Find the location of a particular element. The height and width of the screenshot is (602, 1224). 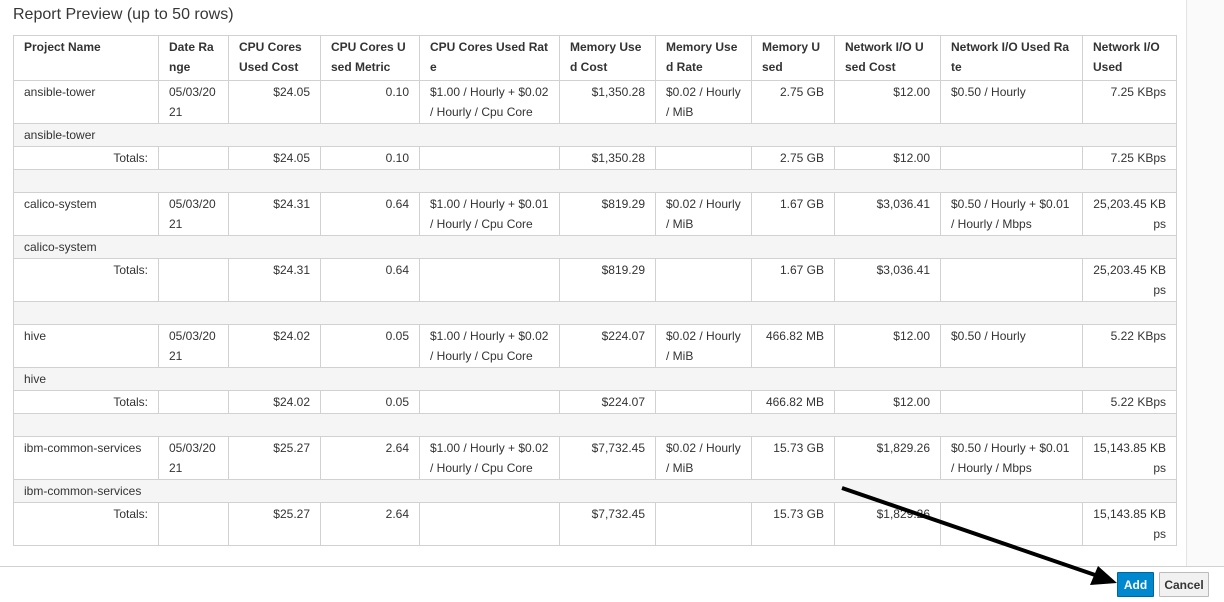

table-cell: $7,732.45 is located at coordinates (607, 458).